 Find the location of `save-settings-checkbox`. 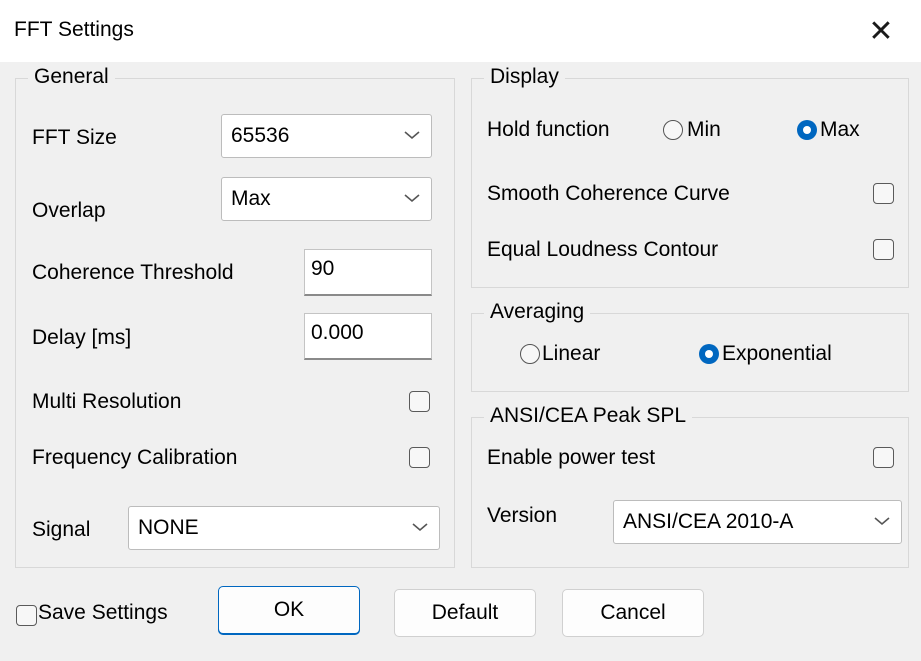

save-settings-checkbox is located at coordinates (26, 615).